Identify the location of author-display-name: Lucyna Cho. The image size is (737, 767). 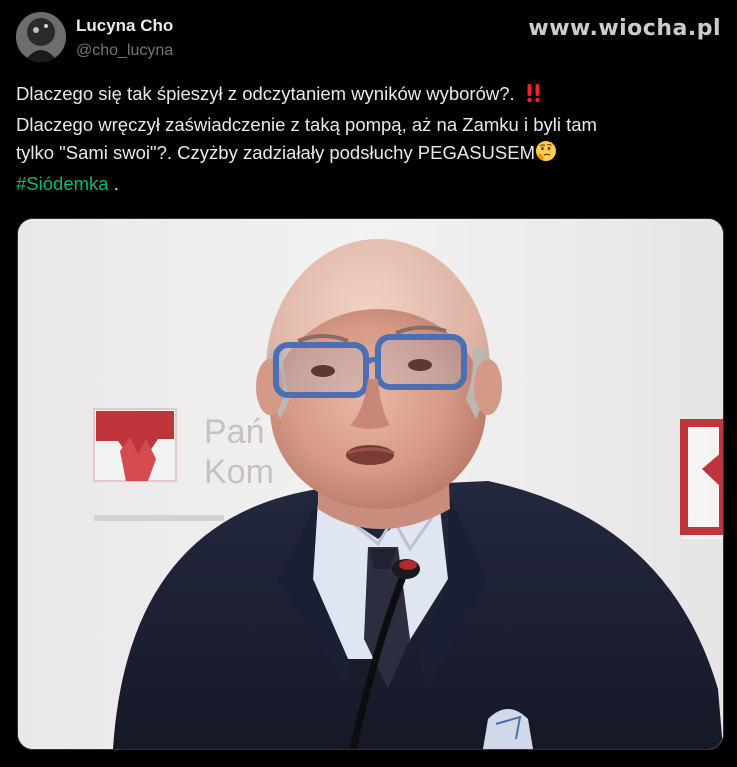
(124, 26).